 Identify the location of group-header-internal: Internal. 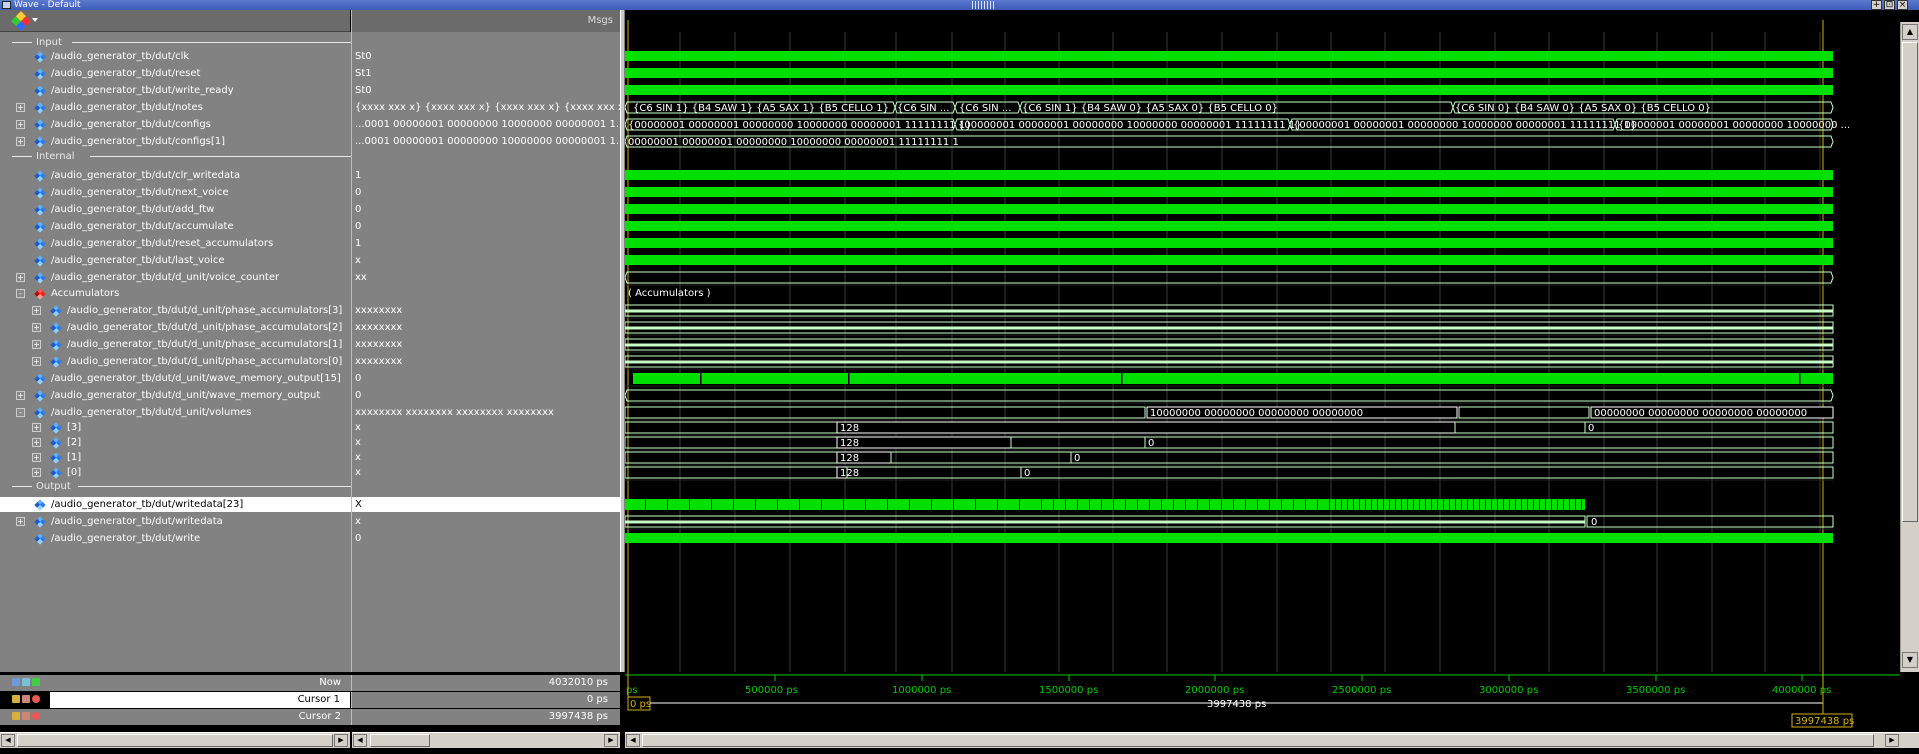
(181, 156).